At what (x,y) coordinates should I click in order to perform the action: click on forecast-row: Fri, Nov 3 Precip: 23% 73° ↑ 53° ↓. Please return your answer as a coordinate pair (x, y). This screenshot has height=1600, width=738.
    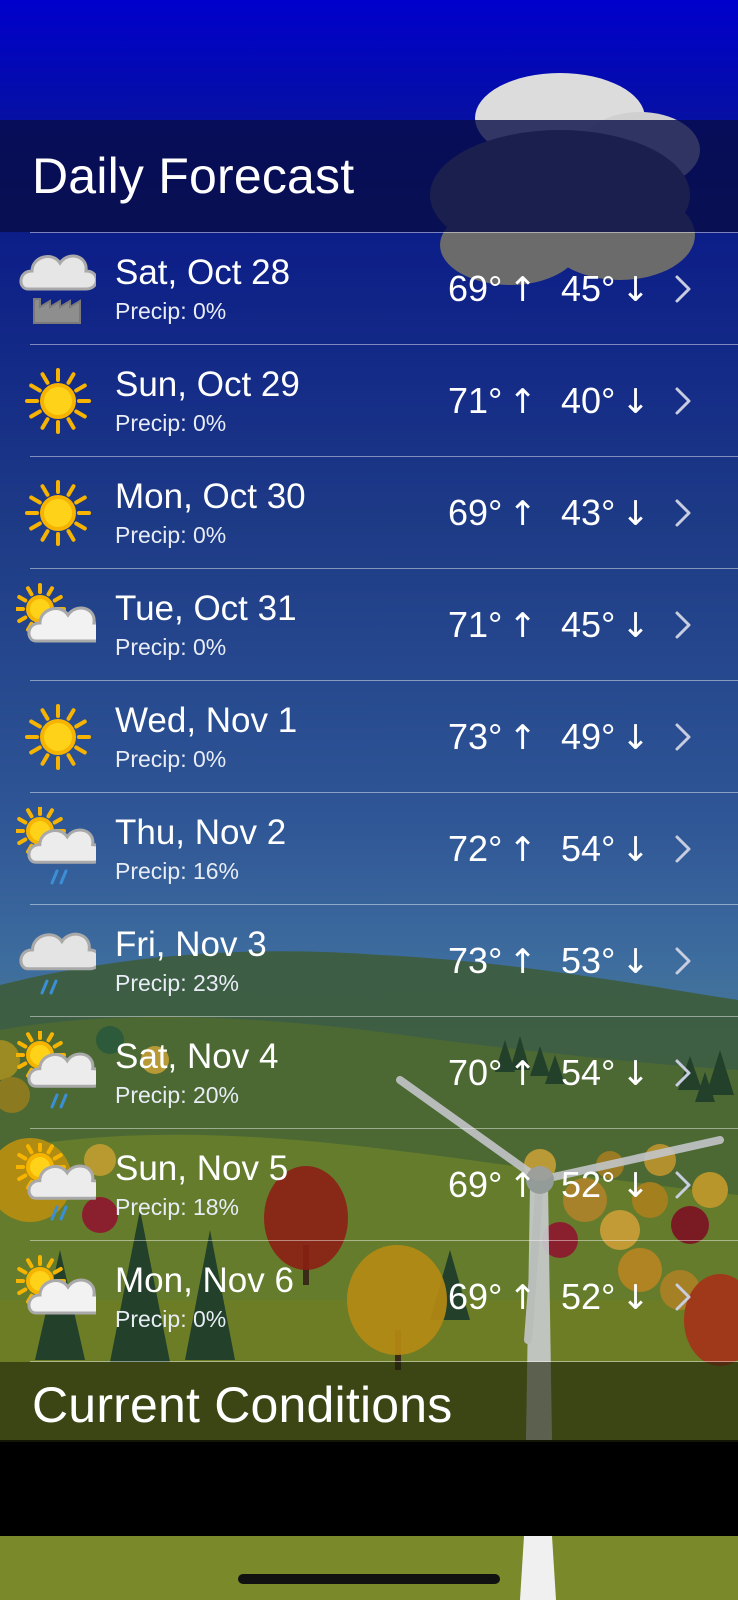
    Looking at the image, I should click on (378, 960).